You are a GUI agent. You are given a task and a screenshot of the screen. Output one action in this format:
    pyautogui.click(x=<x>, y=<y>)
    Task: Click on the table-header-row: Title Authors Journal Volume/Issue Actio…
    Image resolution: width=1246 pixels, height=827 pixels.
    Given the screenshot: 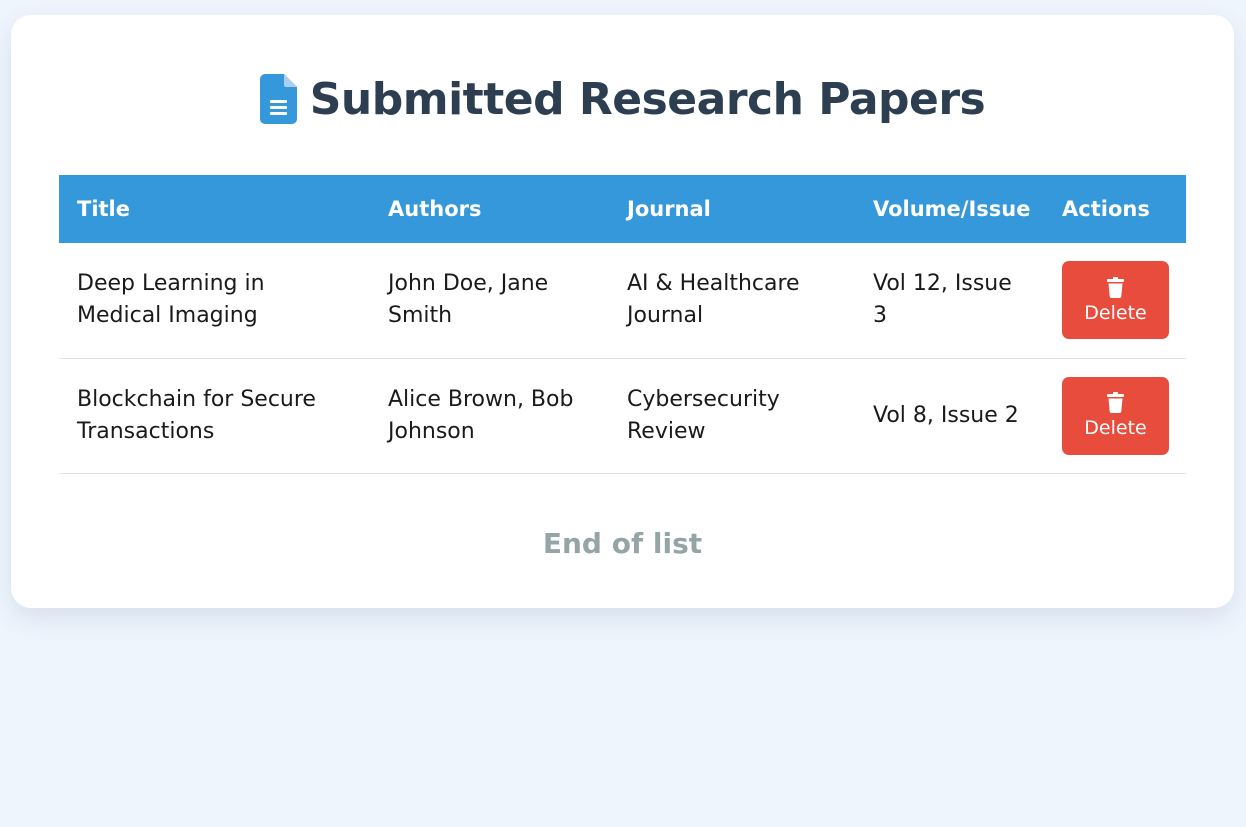 What is the action you would take?
    pyautogui.click(x=622, y=209)
    